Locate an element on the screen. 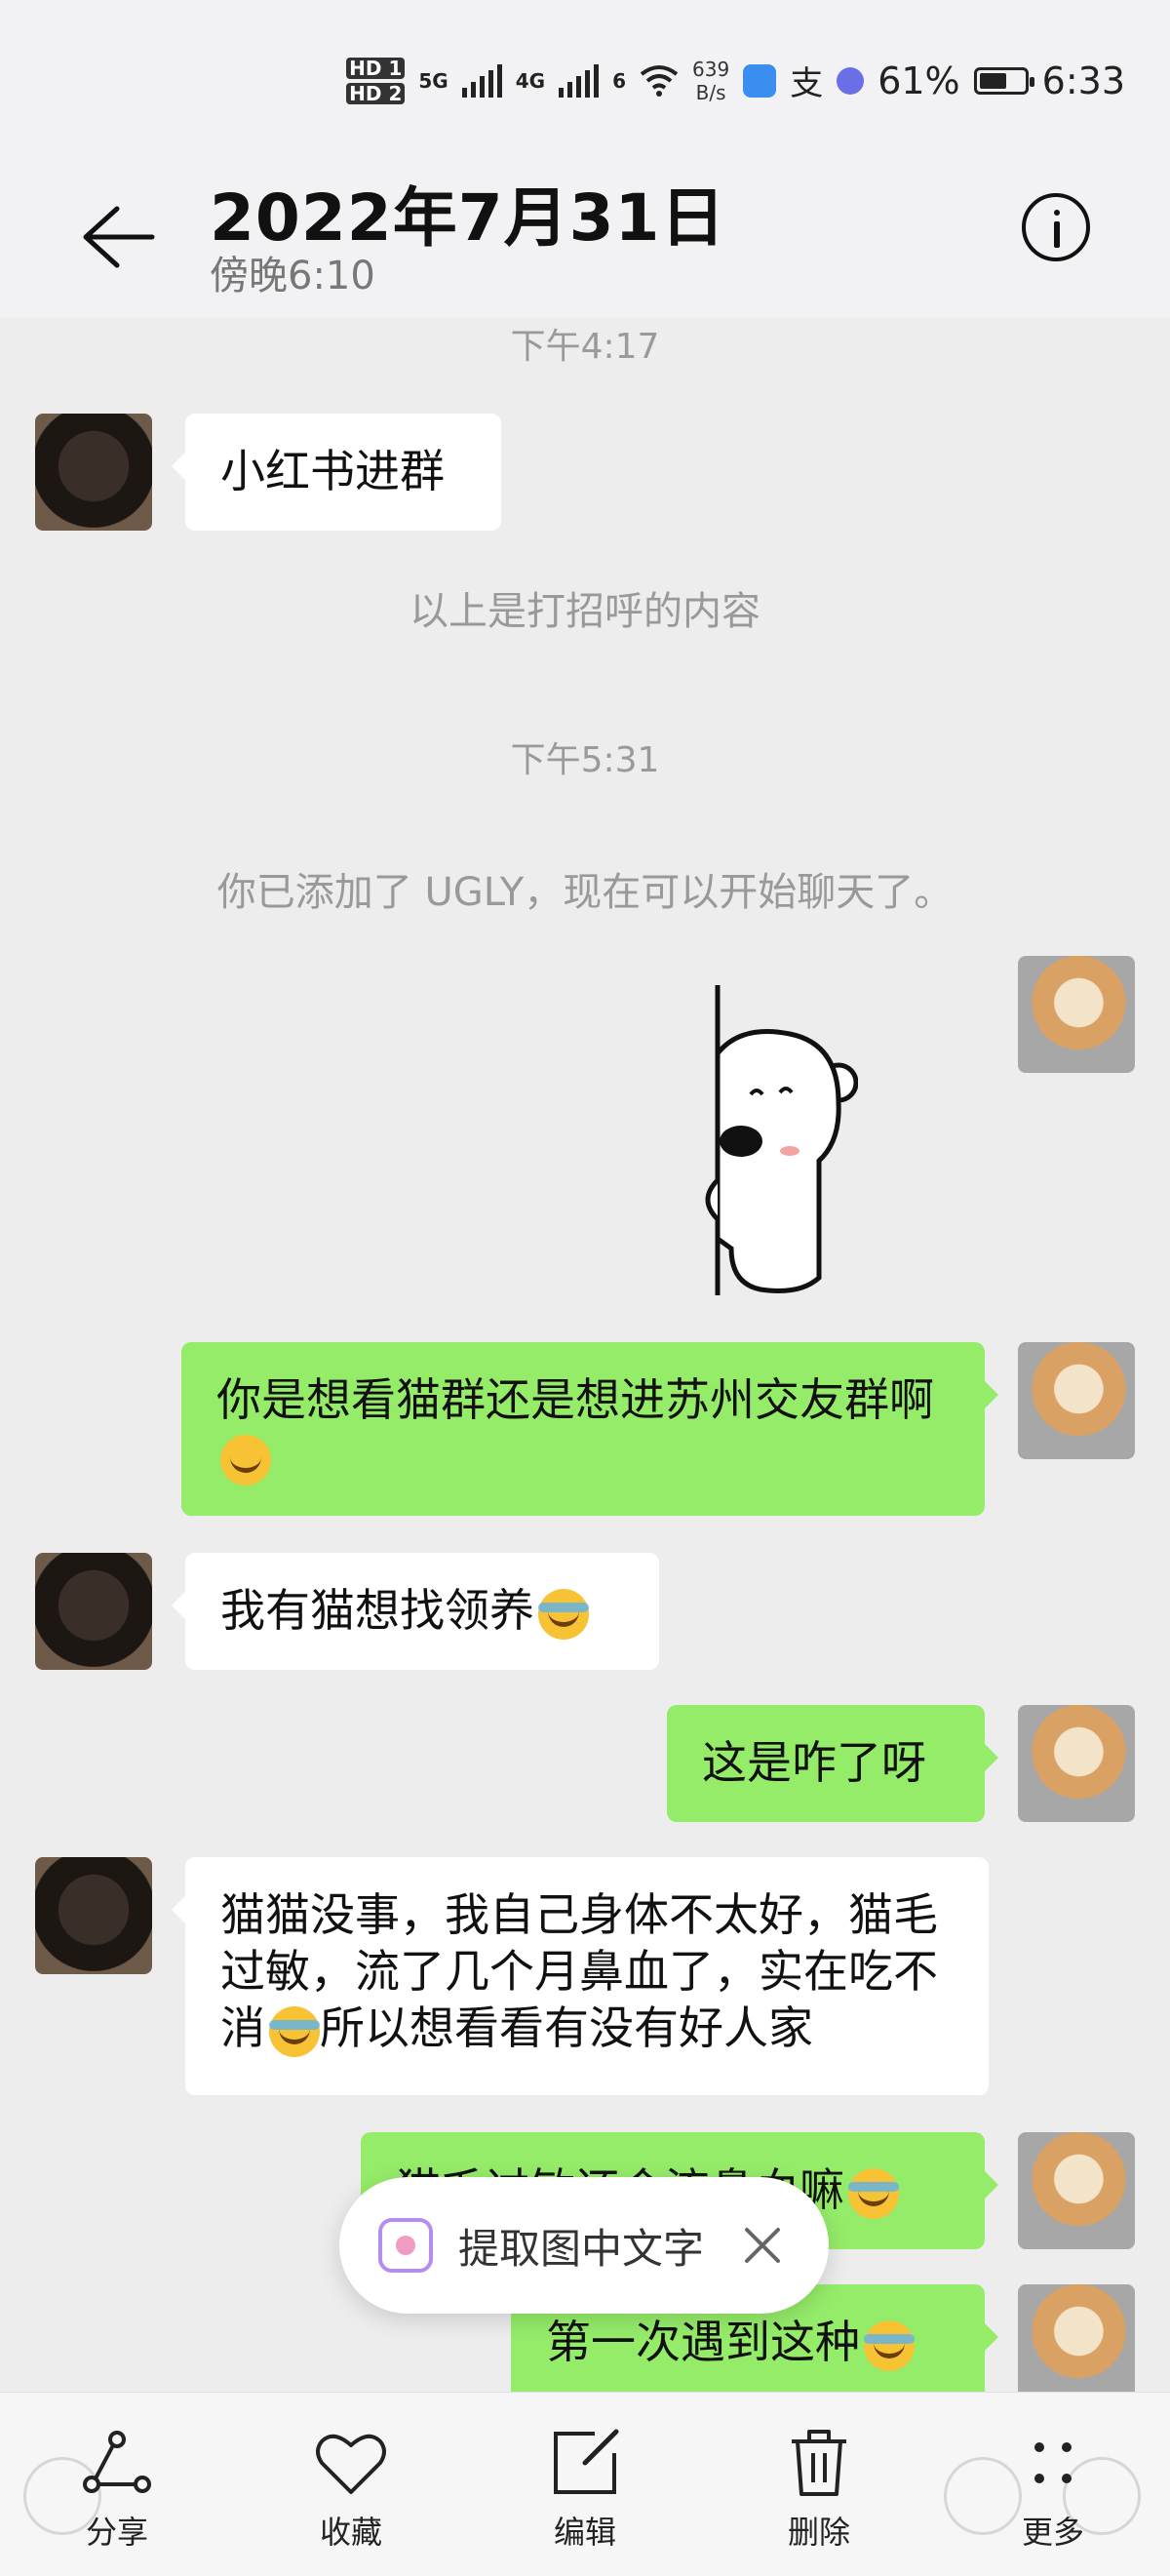 The image size is (1170, 2576). bear-sticker is located at coordinates (780, 1141).